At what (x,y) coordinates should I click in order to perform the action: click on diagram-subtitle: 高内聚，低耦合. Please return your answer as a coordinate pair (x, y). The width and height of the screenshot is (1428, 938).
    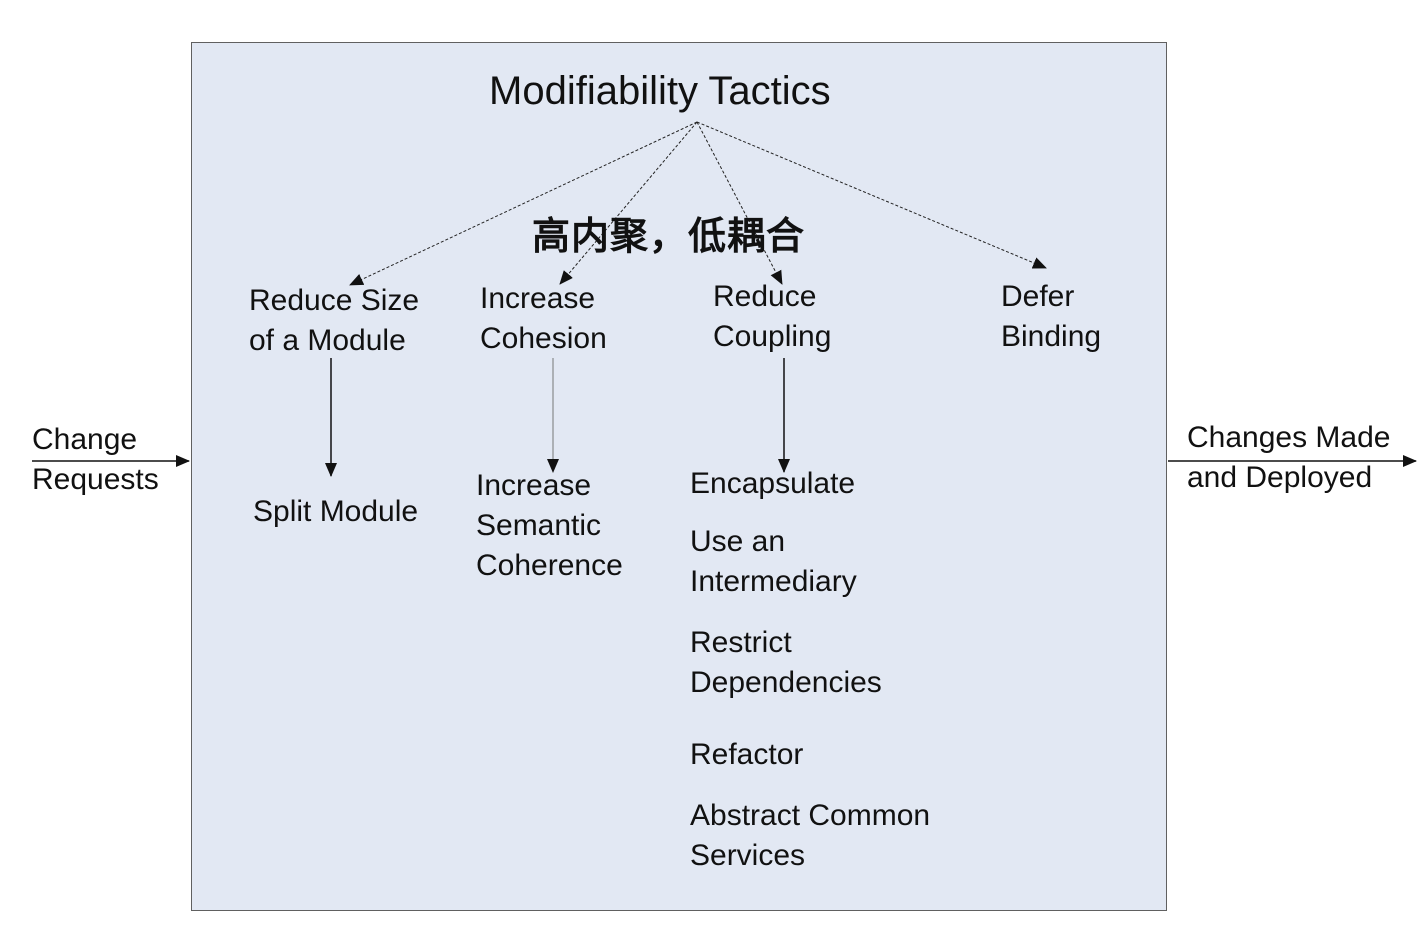
    Looking at the image, I should click on (669, 236).